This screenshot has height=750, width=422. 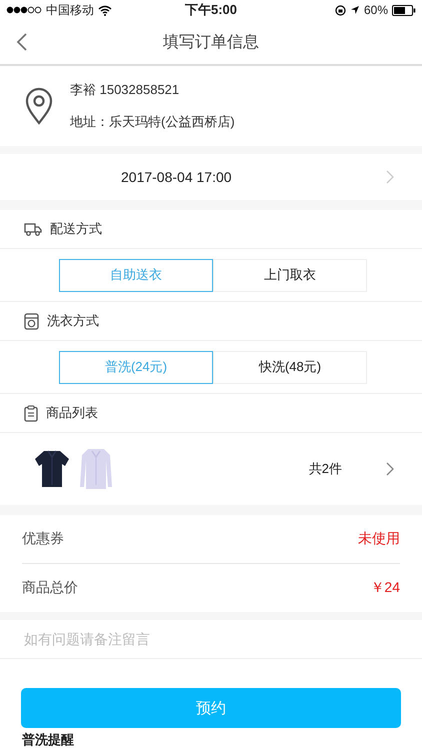 What do you see at coordinates (43, 539) in the screenshot?
I see `summary-label: 优惠券` at bounding box center [43, 539].